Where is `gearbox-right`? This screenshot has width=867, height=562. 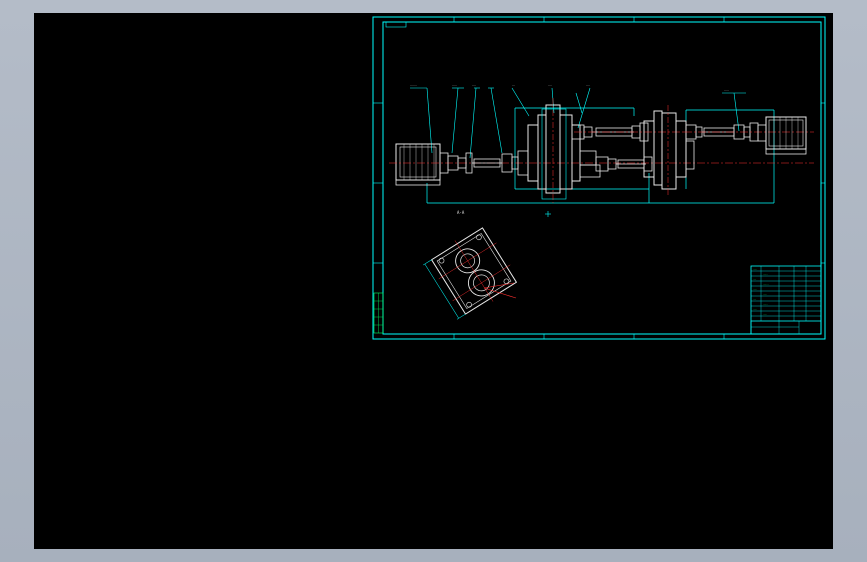
gearbox-right is located at coordinates (669, 150).